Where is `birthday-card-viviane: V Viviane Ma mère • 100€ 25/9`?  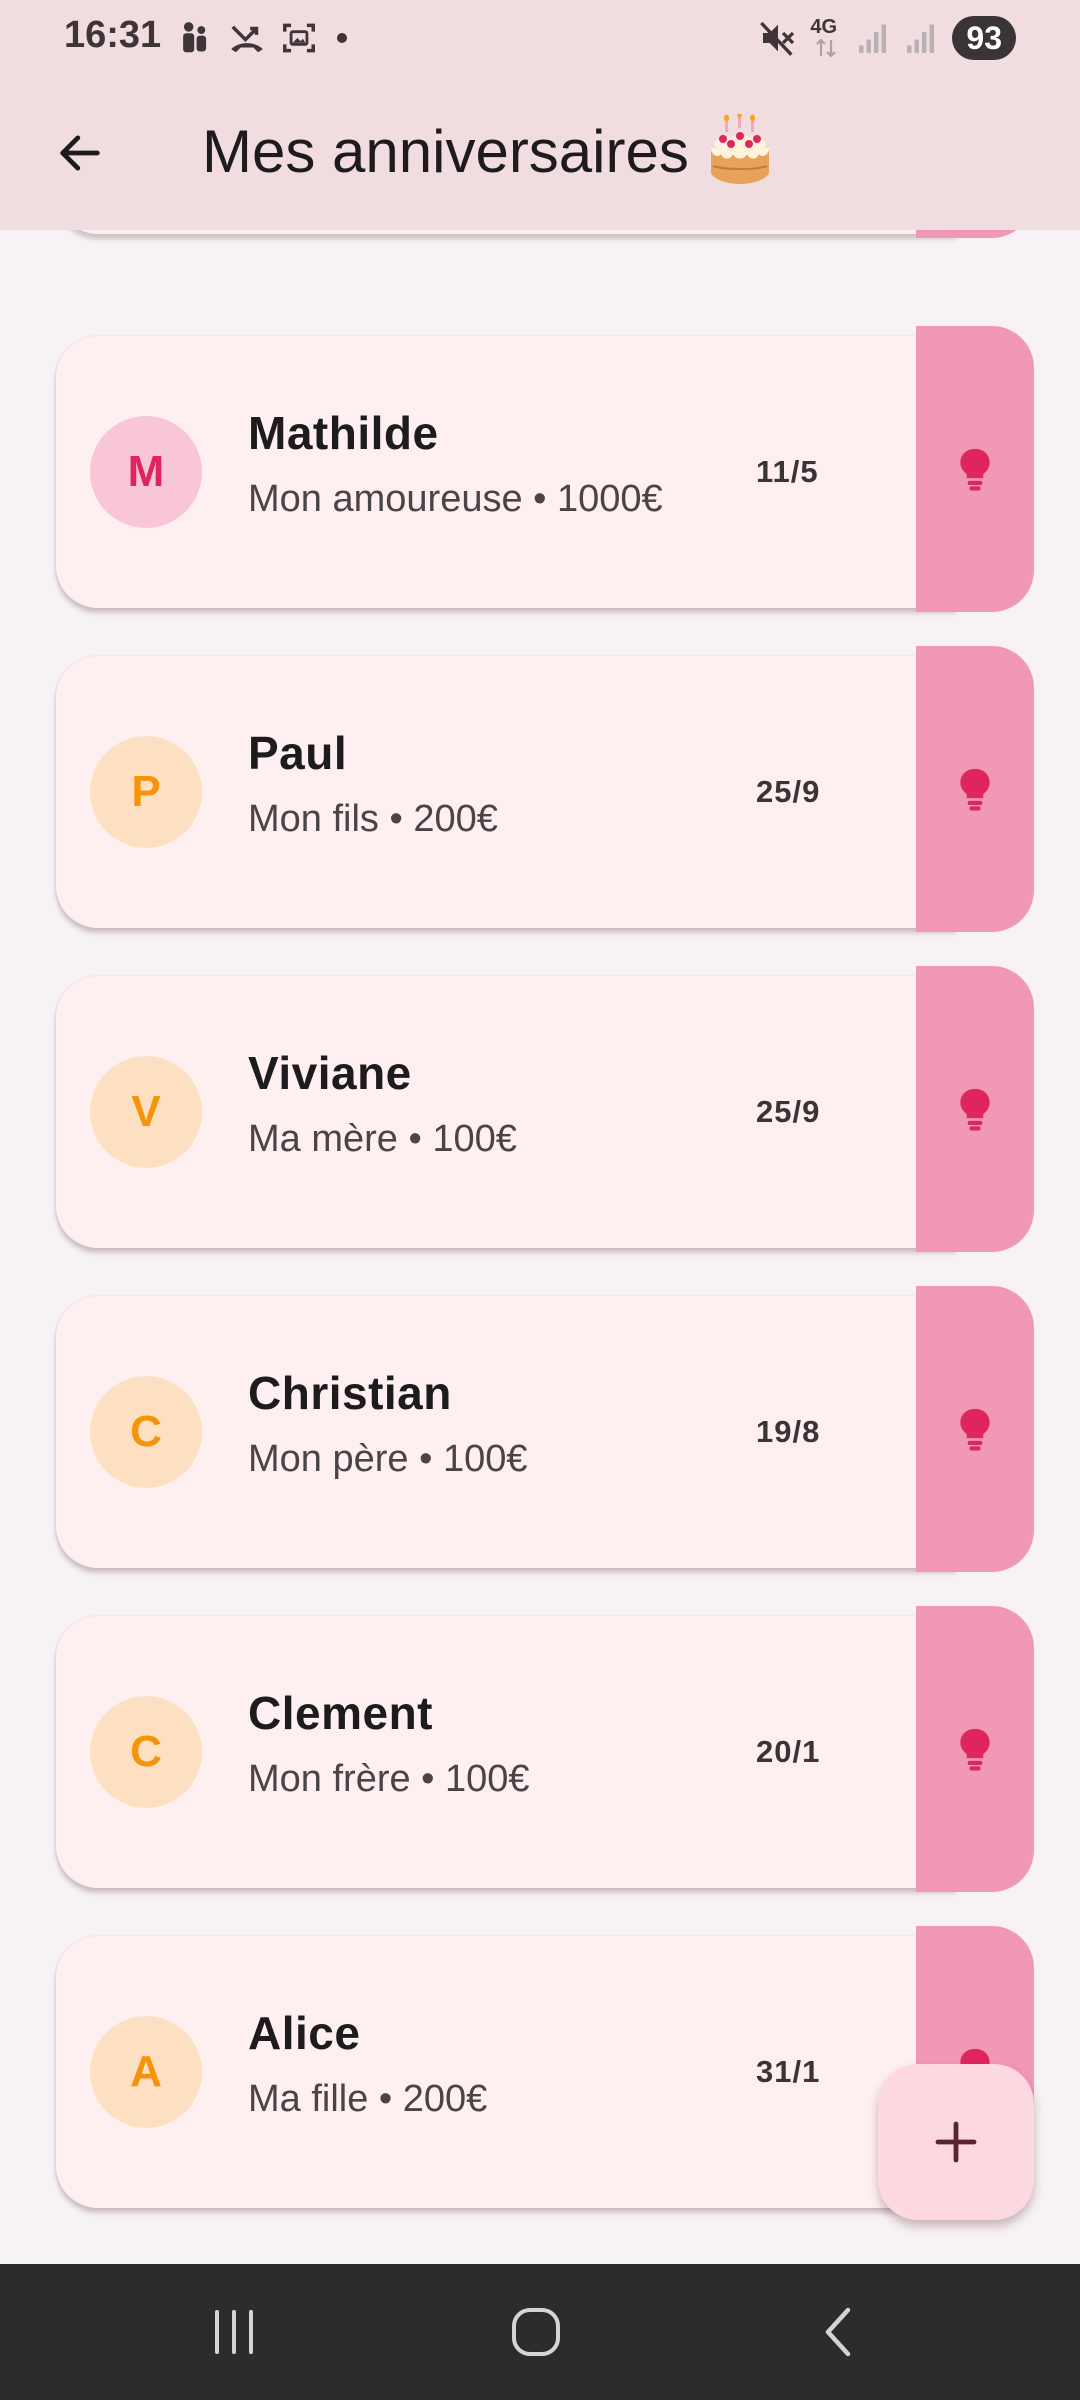 birthday-card-viviane: V Viviane Ma mère • 100€ 25/9 is located at coordinates (545, 1109).